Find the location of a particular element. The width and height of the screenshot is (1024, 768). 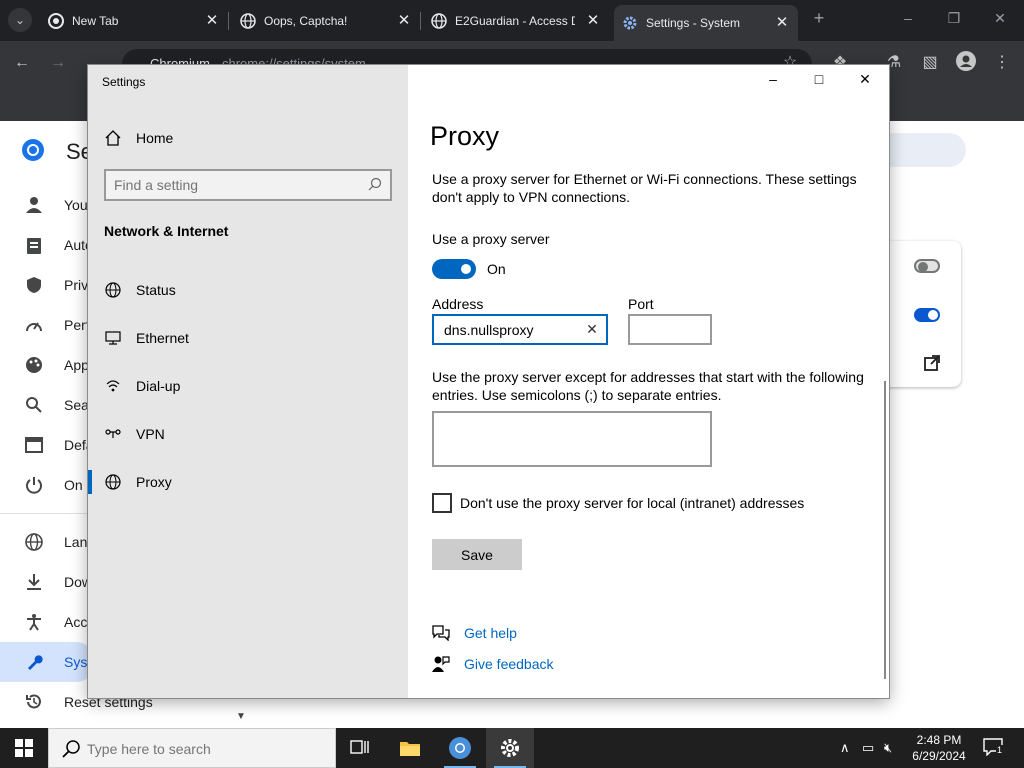

settings-nav-ethernet: Ethernet is located at coordinates (248, 338).